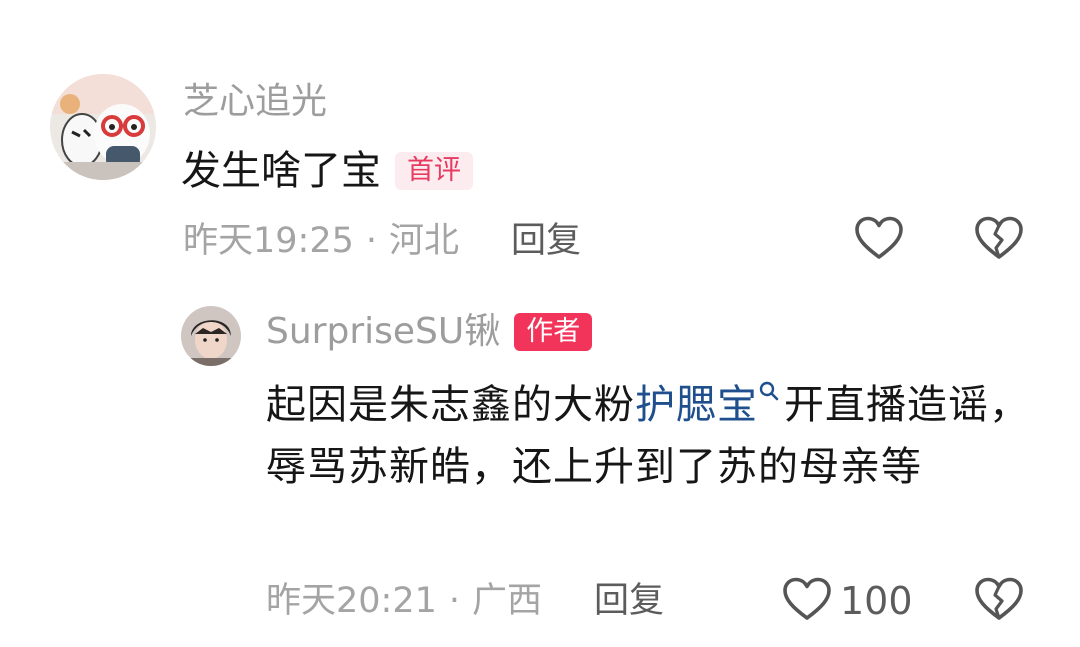  I want to click on reply-location: 广西, so click(507, 601).